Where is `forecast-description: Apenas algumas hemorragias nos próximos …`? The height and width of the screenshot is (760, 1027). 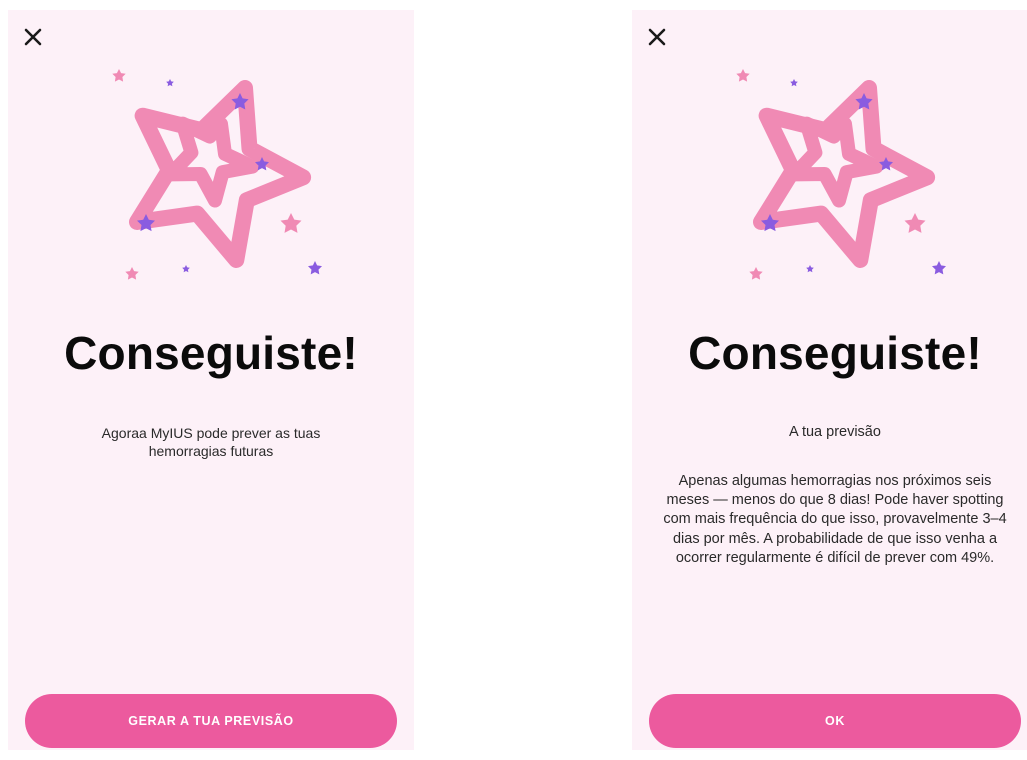
forecast-description: Apenas algumas hemorragias nos próximos … is located at coordinates (835, 519).